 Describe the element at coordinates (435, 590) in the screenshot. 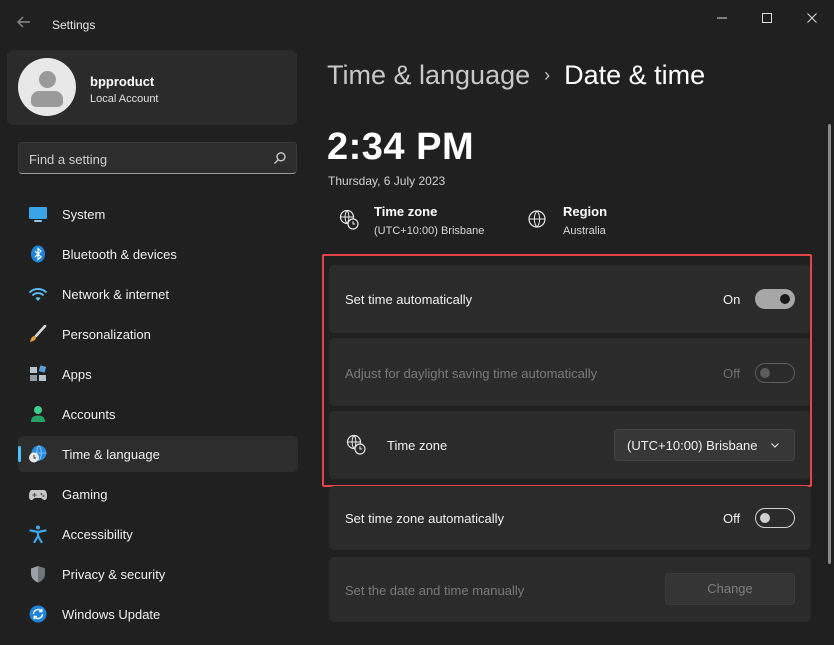

I see `set-date-time-manually-label: Set the date and time manually` at that location.